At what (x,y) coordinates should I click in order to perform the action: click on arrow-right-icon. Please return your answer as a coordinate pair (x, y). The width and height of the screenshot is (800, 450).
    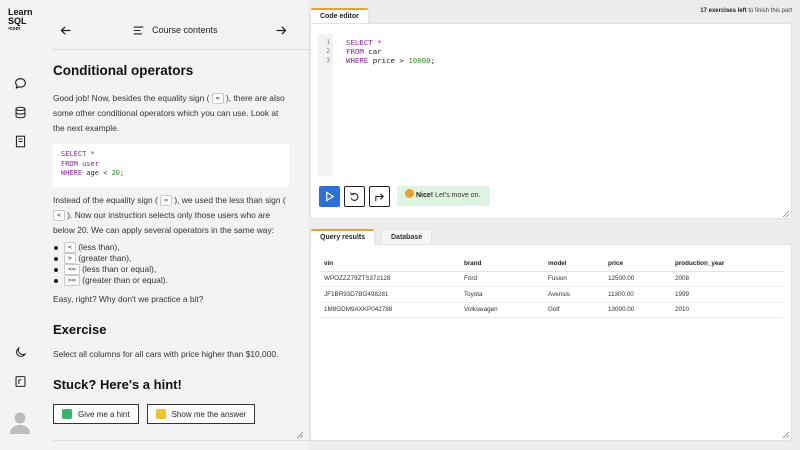
    Looking at the image, I should click on (281, 30).